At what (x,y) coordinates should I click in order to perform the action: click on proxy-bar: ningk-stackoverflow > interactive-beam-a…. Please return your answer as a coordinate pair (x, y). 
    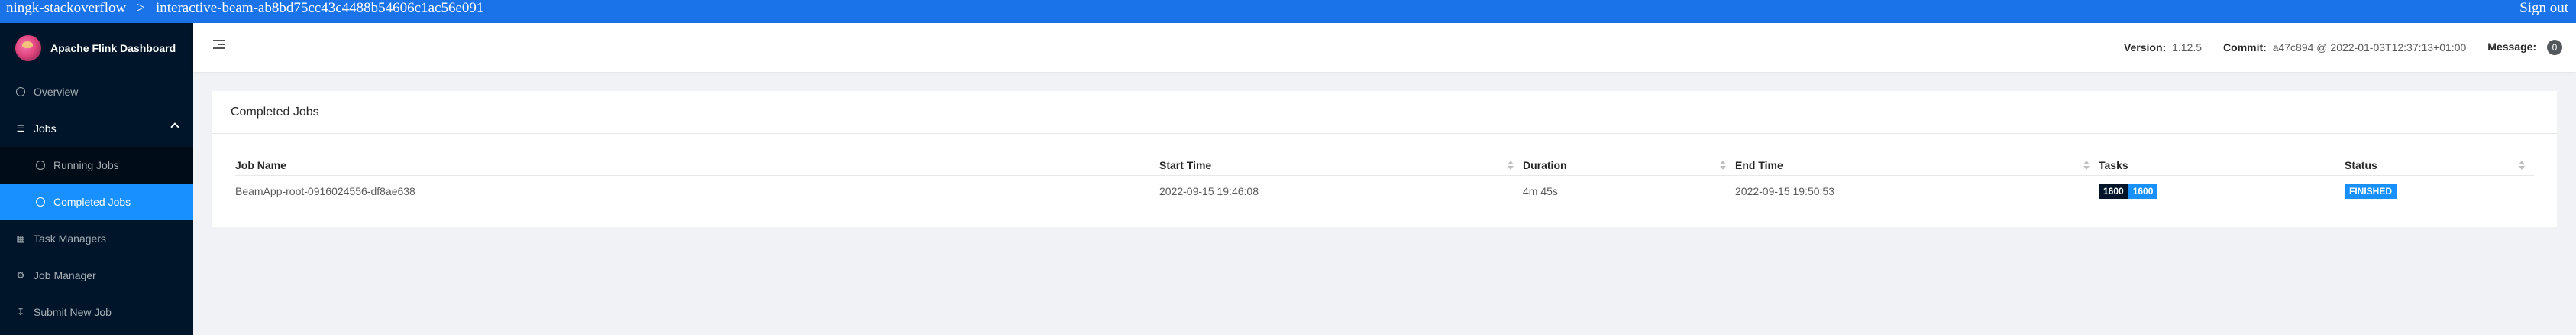
    Looking at the image, I should click on (1288, 11).